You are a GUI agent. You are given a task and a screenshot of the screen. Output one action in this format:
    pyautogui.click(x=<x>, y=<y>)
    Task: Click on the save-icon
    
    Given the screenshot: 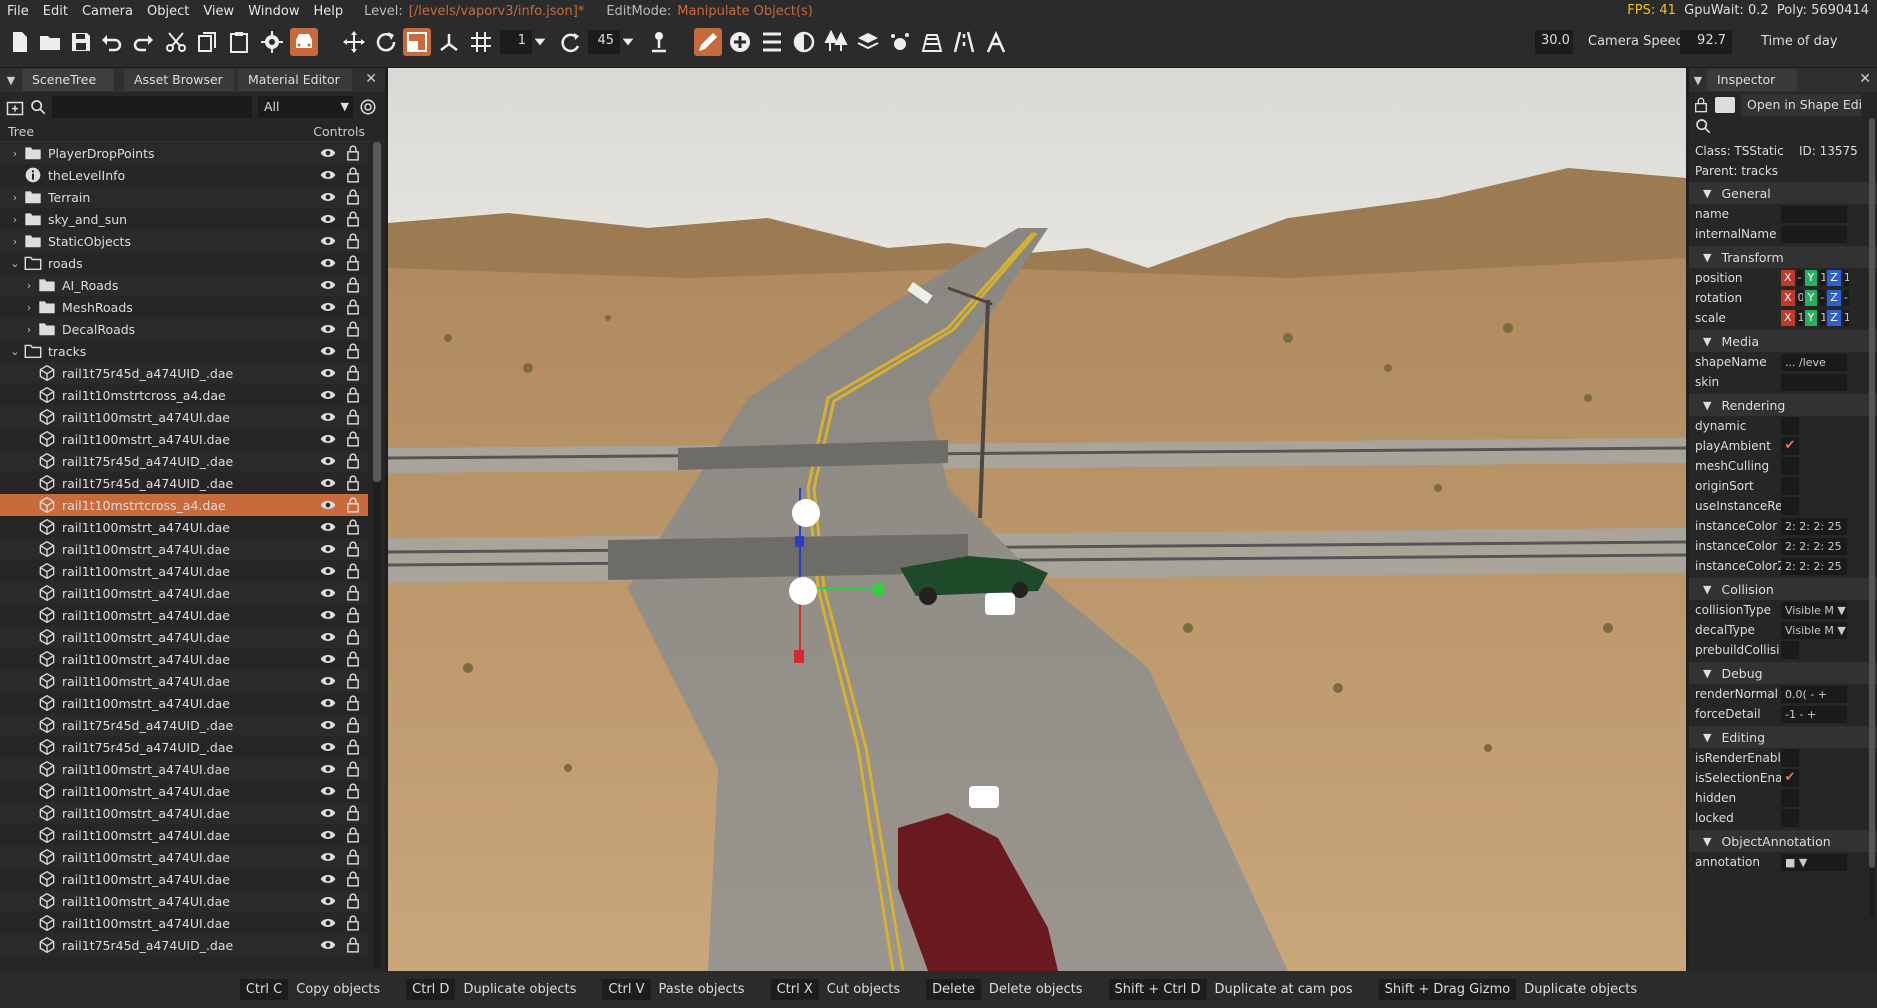 What is the action you would take?
    pyautogui.click(x=81, y=42)
    